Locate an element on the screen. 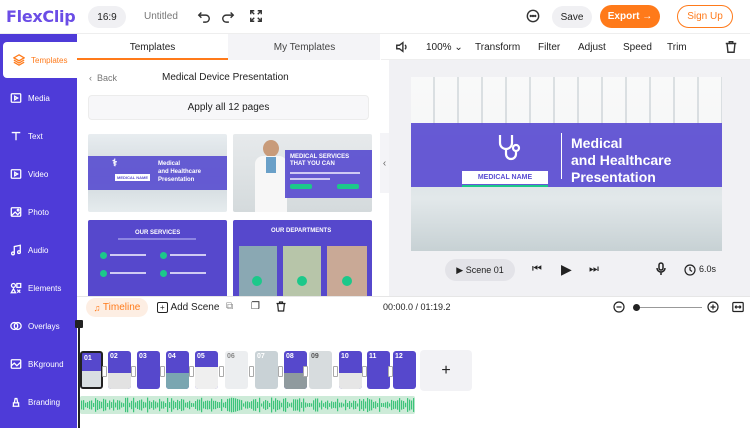 This screenshot has width=750, height=428. trim-button: Trim is located at coordinates (677, 47).